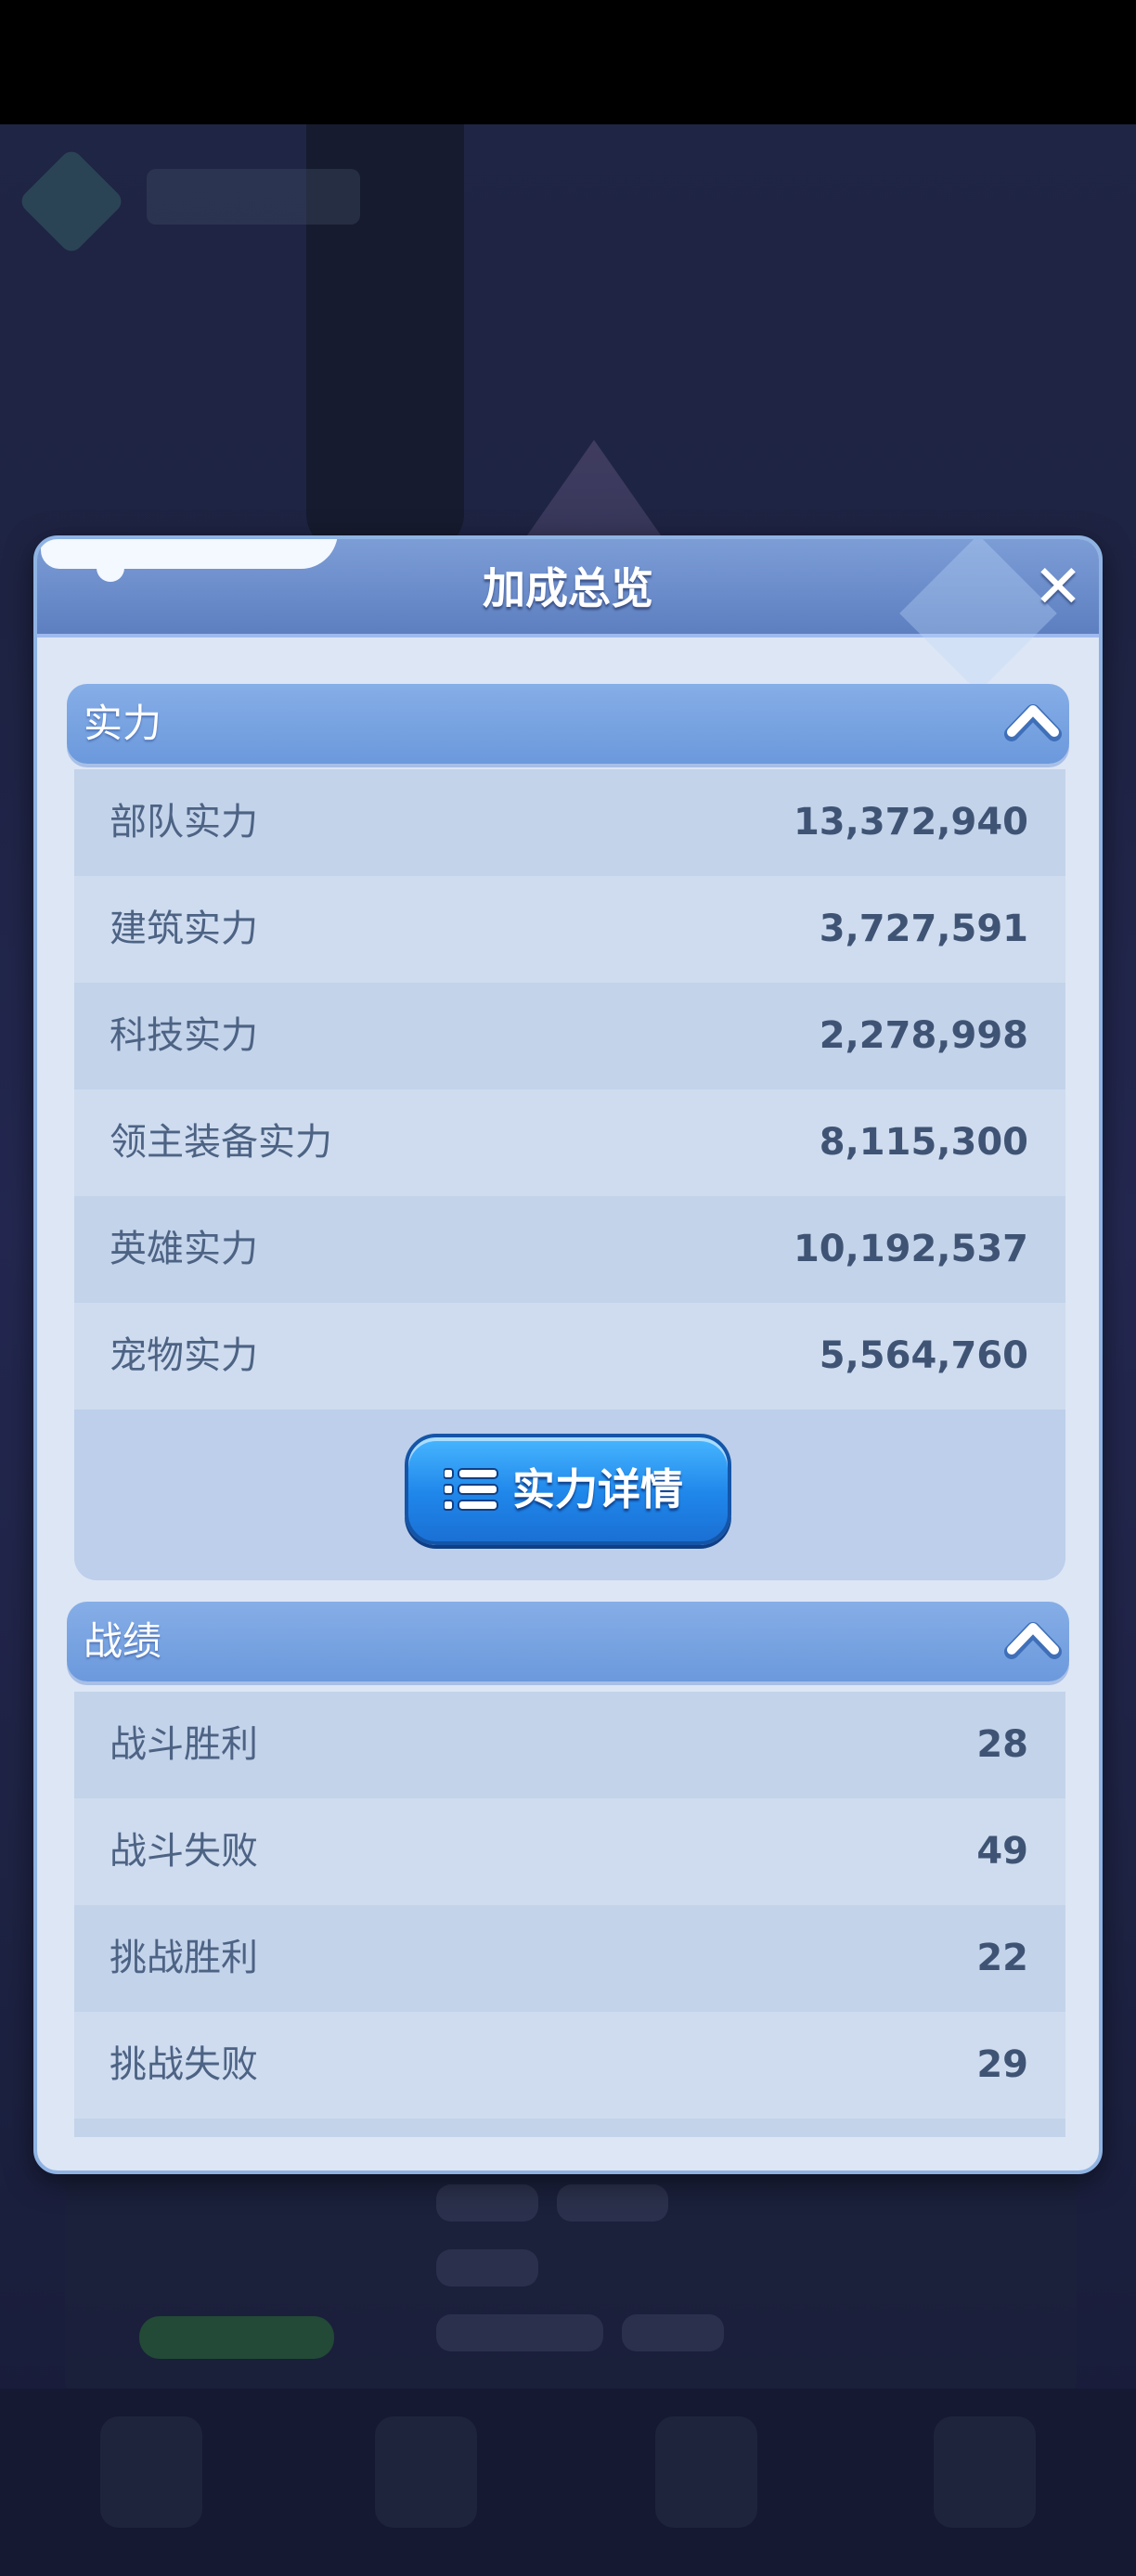 Image resolution: width=1136 pixels, height=2576 pixels. I want to click on close-button: ✕, so click(1058, 588).